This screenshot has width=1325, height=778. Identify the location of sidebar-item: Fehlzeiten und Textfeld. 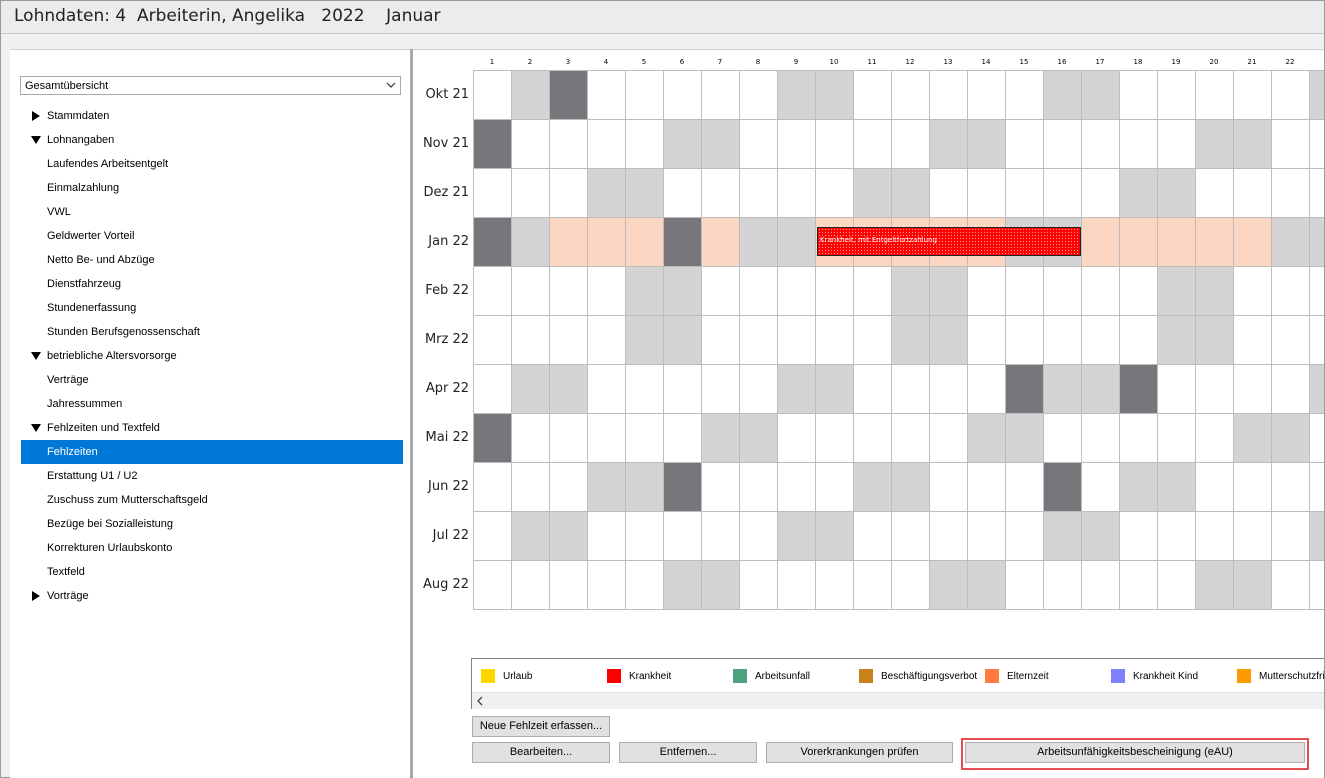
(212, 428).